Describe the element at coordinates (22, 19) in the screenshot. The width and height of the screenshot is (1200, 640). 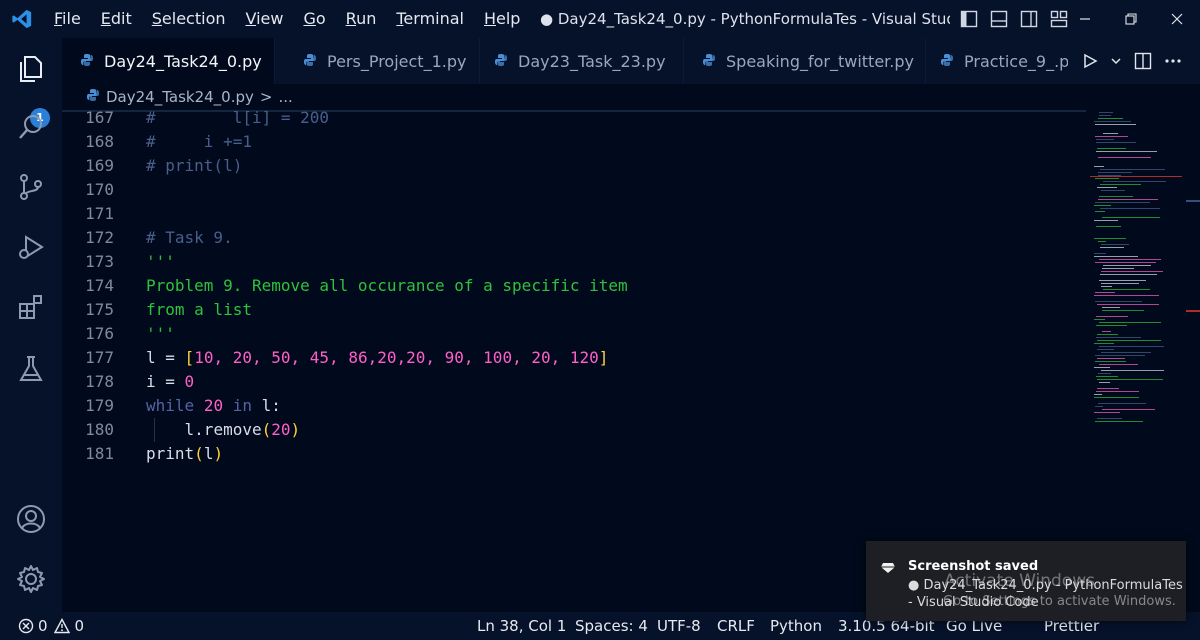
I see `vscode-logo-icon` at that location.